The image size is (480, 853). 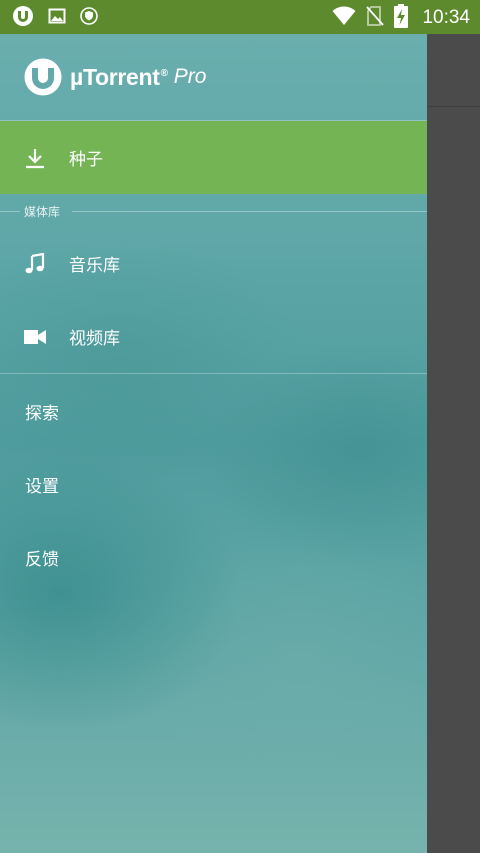 I want to click on scrim-toolbar-divider, so click(x=453, y=106).